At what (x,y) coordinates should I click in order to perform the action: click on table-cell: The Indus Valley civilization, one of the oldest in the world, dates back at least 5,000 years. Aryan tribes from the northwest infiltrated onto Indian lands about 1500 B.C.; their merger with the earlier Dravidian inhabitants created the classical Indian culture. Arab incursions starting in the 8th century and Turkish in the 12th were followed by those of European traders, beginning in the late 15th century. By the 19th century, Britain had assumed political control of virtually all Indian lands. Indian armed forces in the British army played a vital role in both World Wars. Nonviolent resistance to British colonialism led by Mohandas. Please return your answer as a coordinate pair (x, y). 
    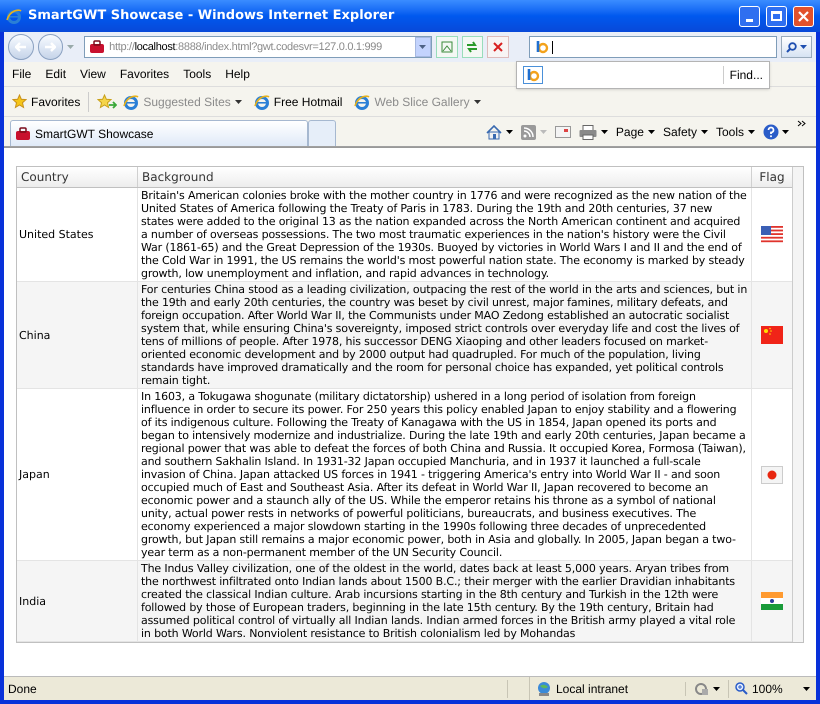
    Looking at the image, I should click on (445, 601).